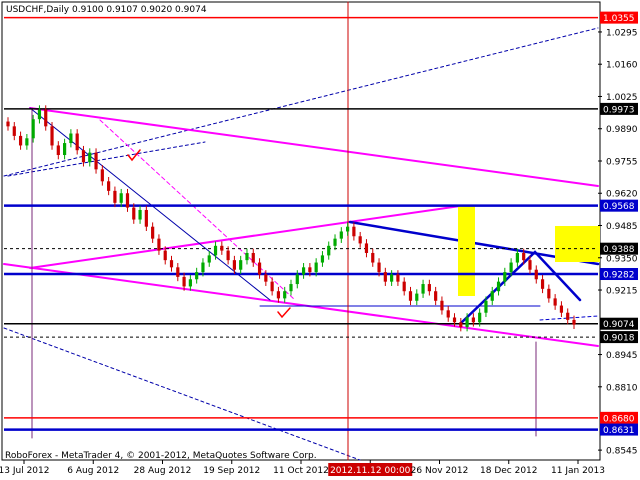 The image size is (640, 480). I want to click on ohlc-label: 0.9100 0.9107 0.9020 0.9074, so click(139, 10).